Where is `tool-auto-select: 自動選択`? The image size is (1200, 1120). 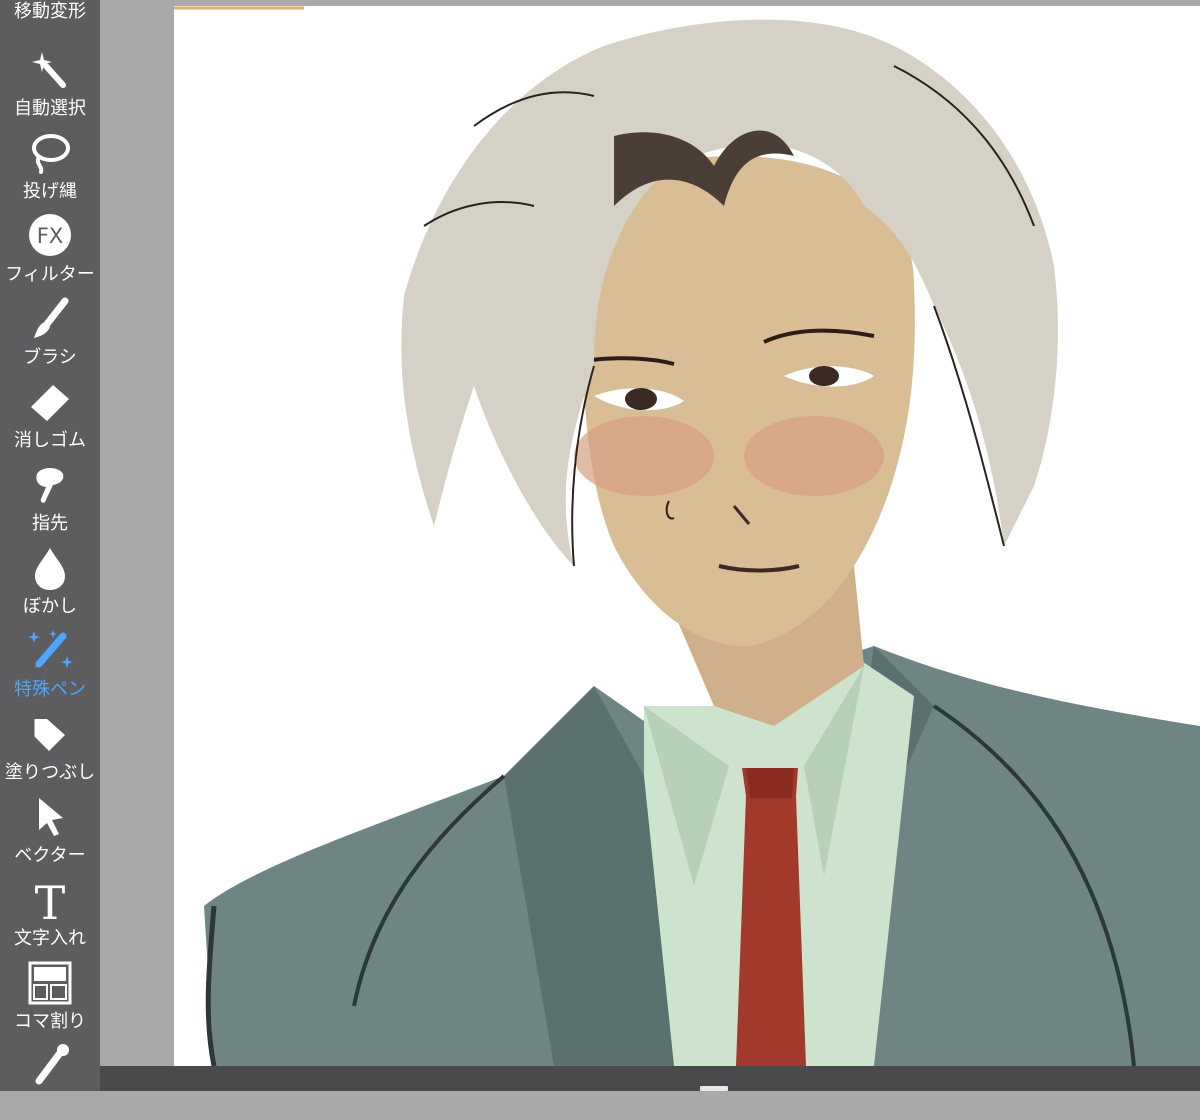 tool-auto-select: 自動選択 is located at coordinates (50, 82).